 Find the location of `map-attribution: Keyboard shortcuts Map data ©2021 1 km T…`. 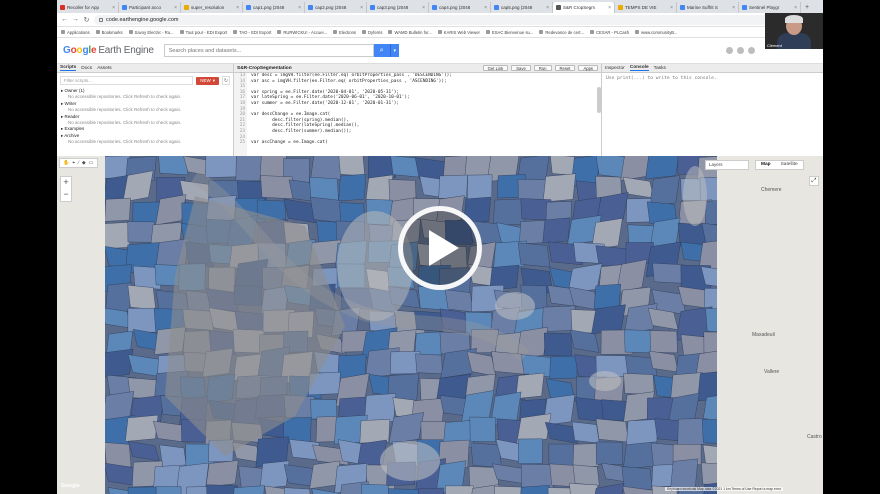

map-attribution: Keyboard shortcuts Map data ©2021 1 km T… is located at coordinates (724, 489).